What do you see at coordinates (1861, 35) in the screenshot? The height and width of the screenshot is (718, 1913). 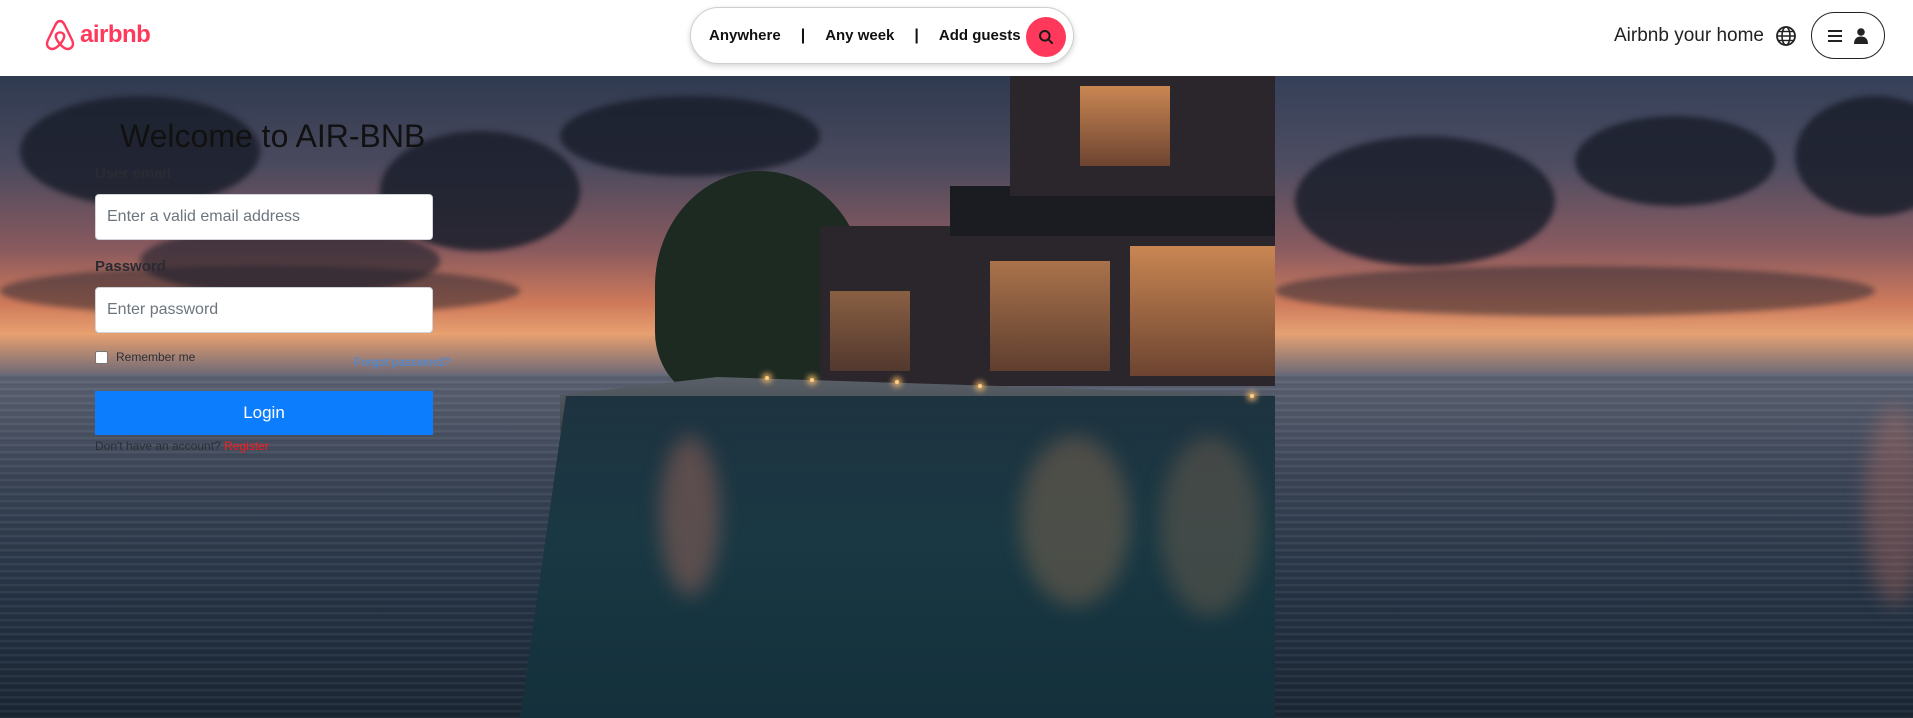 I see `user-icon` at bounding box center [1861, 35].